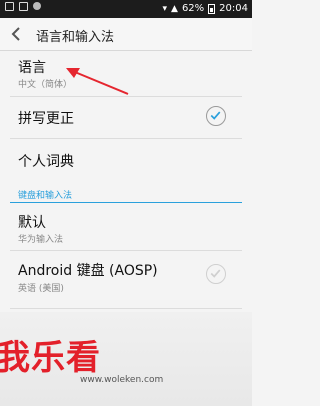 The width and height of the screenshot is (320, 406). What do you see at coordinates (46, 162) in the screenshot?
I see `dictionary-title: 个人词典` at bounding box center [46, 162].